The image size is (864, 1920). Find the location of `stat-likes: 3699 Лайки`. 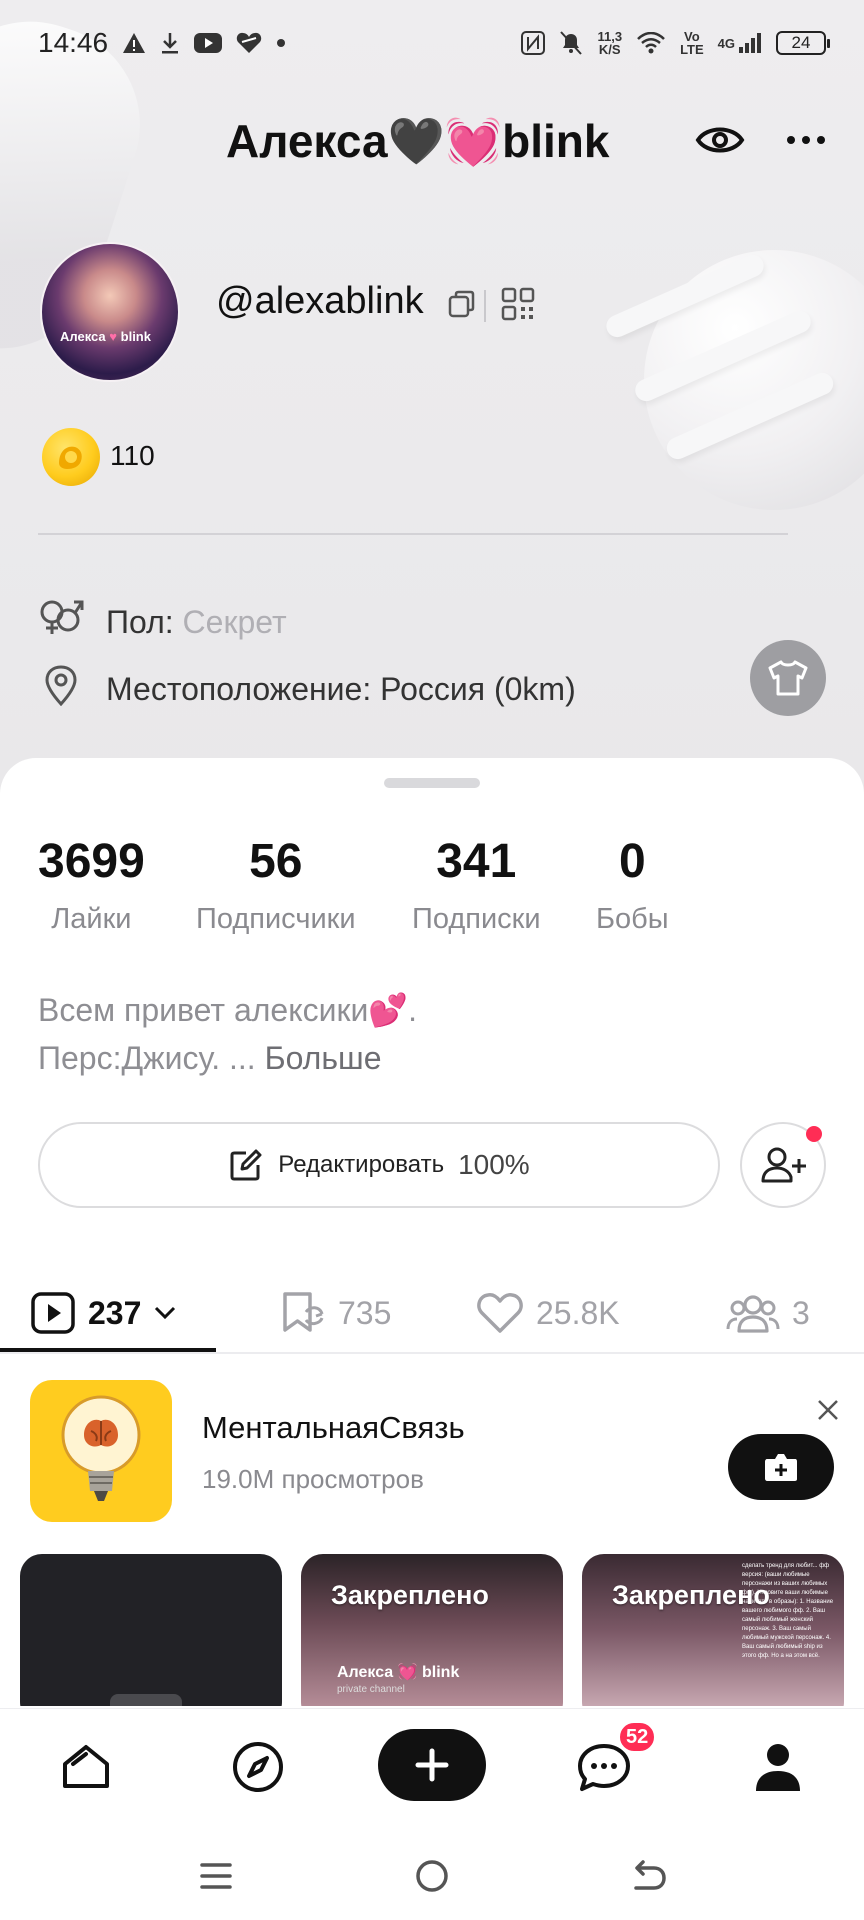

stat-likes: 3699 Лайки is located at coordinates (91, 885).